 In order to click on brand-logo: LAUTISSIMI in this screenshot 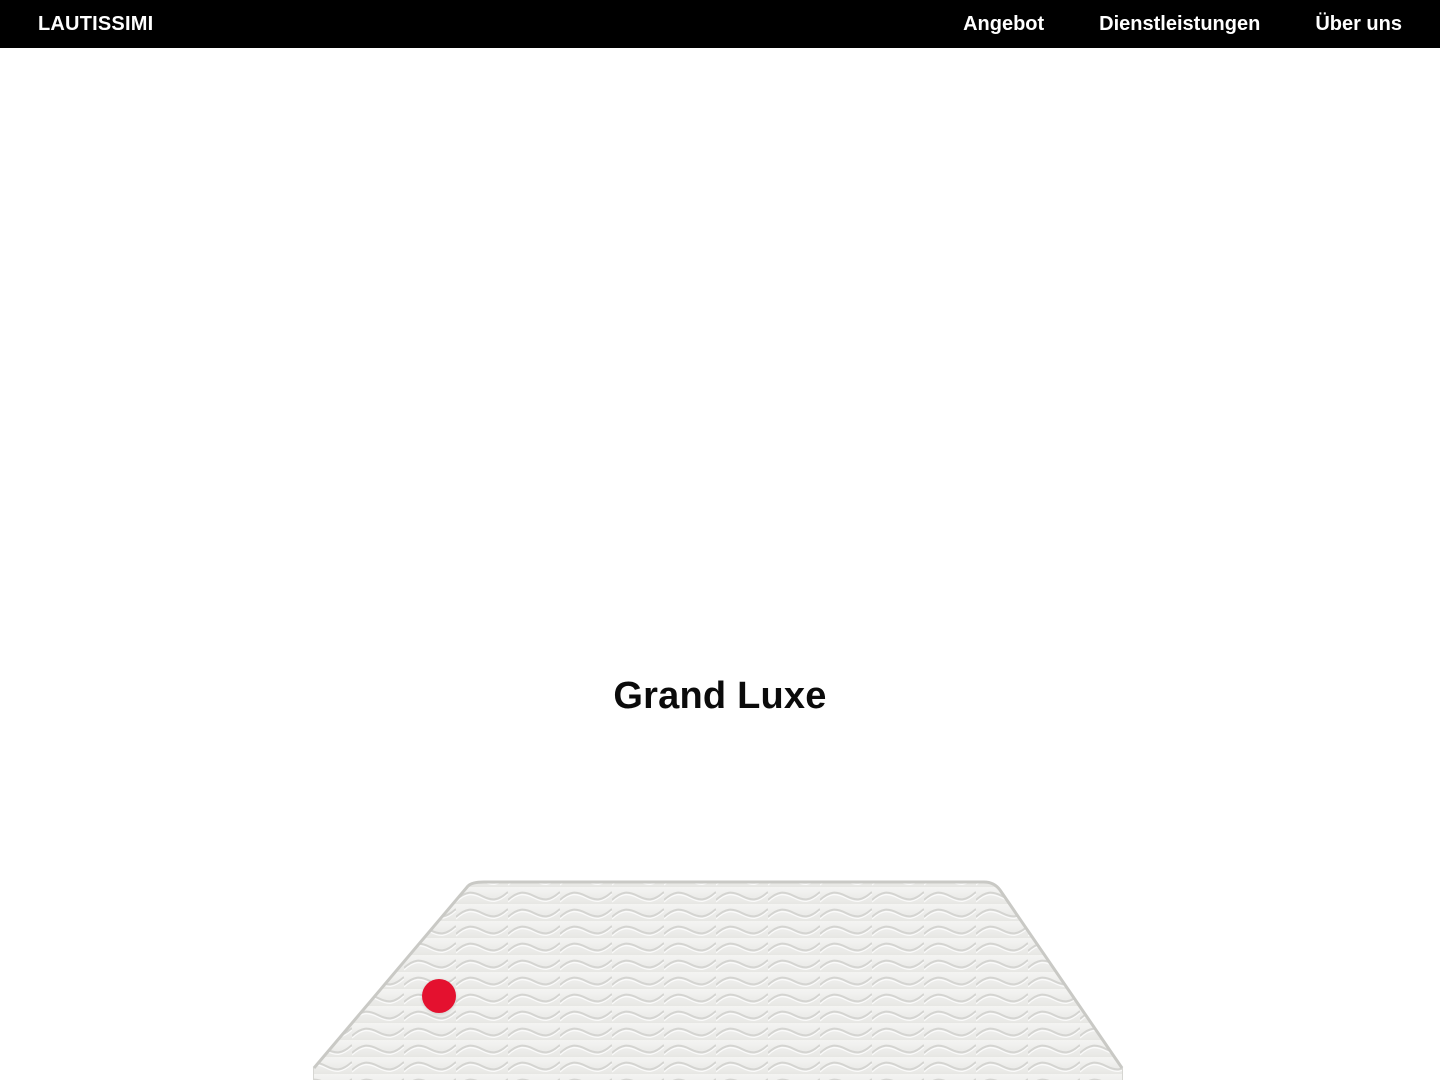, I will do `click(95, 24)`.